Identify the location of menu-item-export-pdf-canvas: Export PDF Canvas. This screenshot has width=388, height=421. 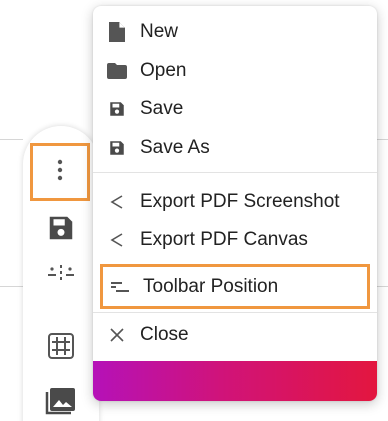
(235, 240).